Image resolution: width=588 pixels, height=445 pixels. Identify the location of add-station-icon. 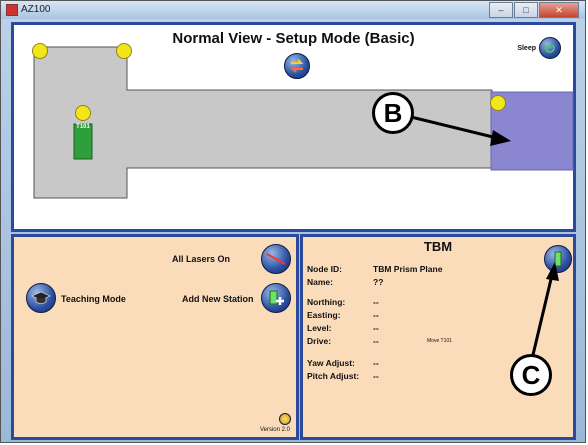
(276, 297).